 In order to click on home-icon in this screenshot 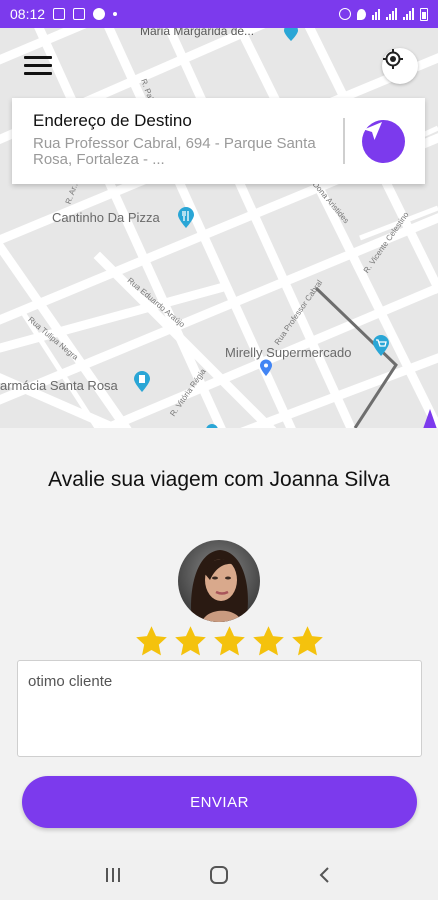, I will do `click(219, 875)`.